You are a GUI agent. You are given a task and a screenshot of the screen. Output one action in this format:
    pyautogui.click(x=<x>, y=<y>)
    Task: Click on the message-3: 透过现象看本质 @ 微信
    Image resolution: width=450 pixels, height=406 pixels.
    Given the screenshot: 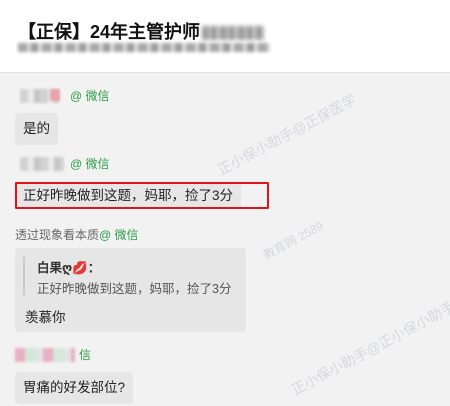 What is the action you would take?
    pyautogui.click(x=225, y=235)
    